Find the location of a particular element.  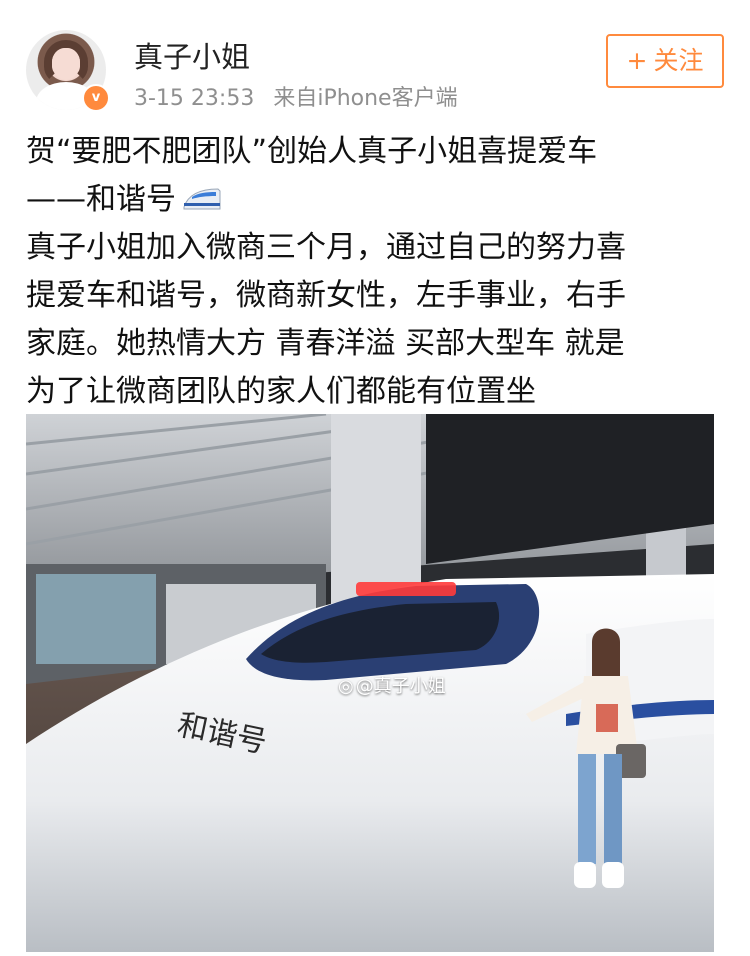

post-line-1: 贺“要肥不肥团队”创始人真子小姐喜提爱车 is located at coordinates (312, 151).